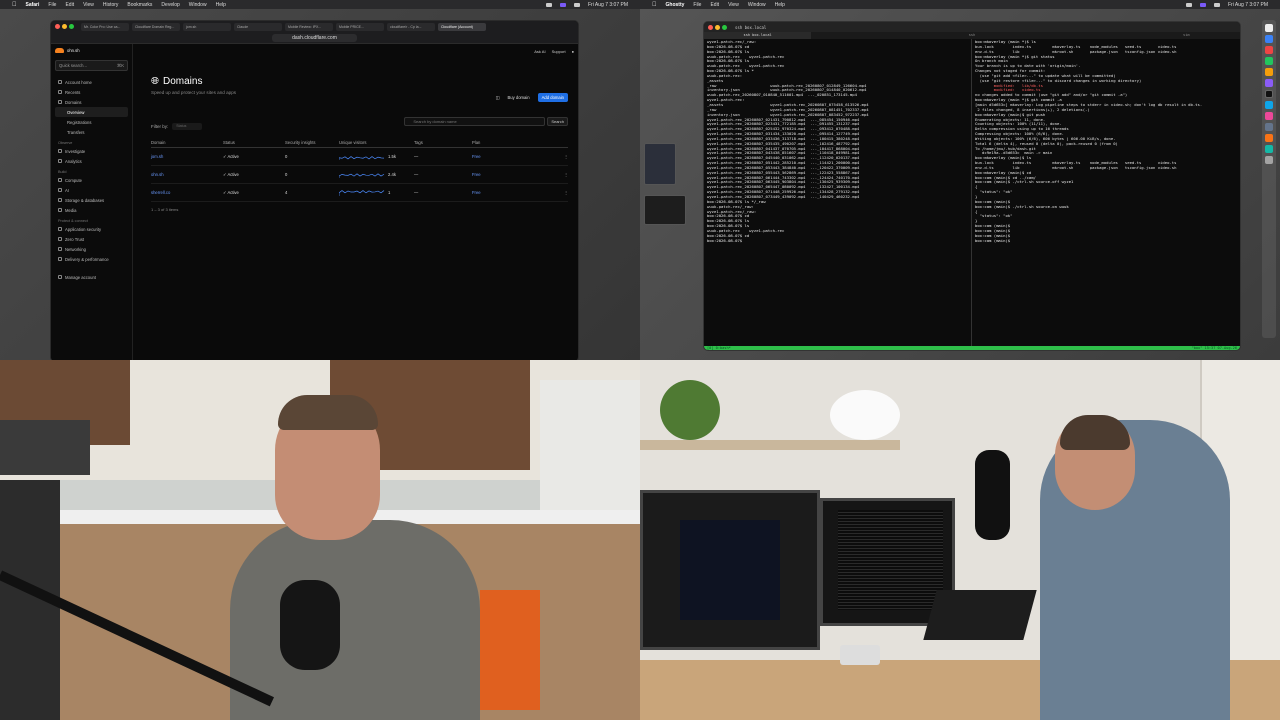  What do you see at coordinates (91, 92) in the screenshot?
I see `sidebar-item-recents: Recents` at bounding box center [91, 92].